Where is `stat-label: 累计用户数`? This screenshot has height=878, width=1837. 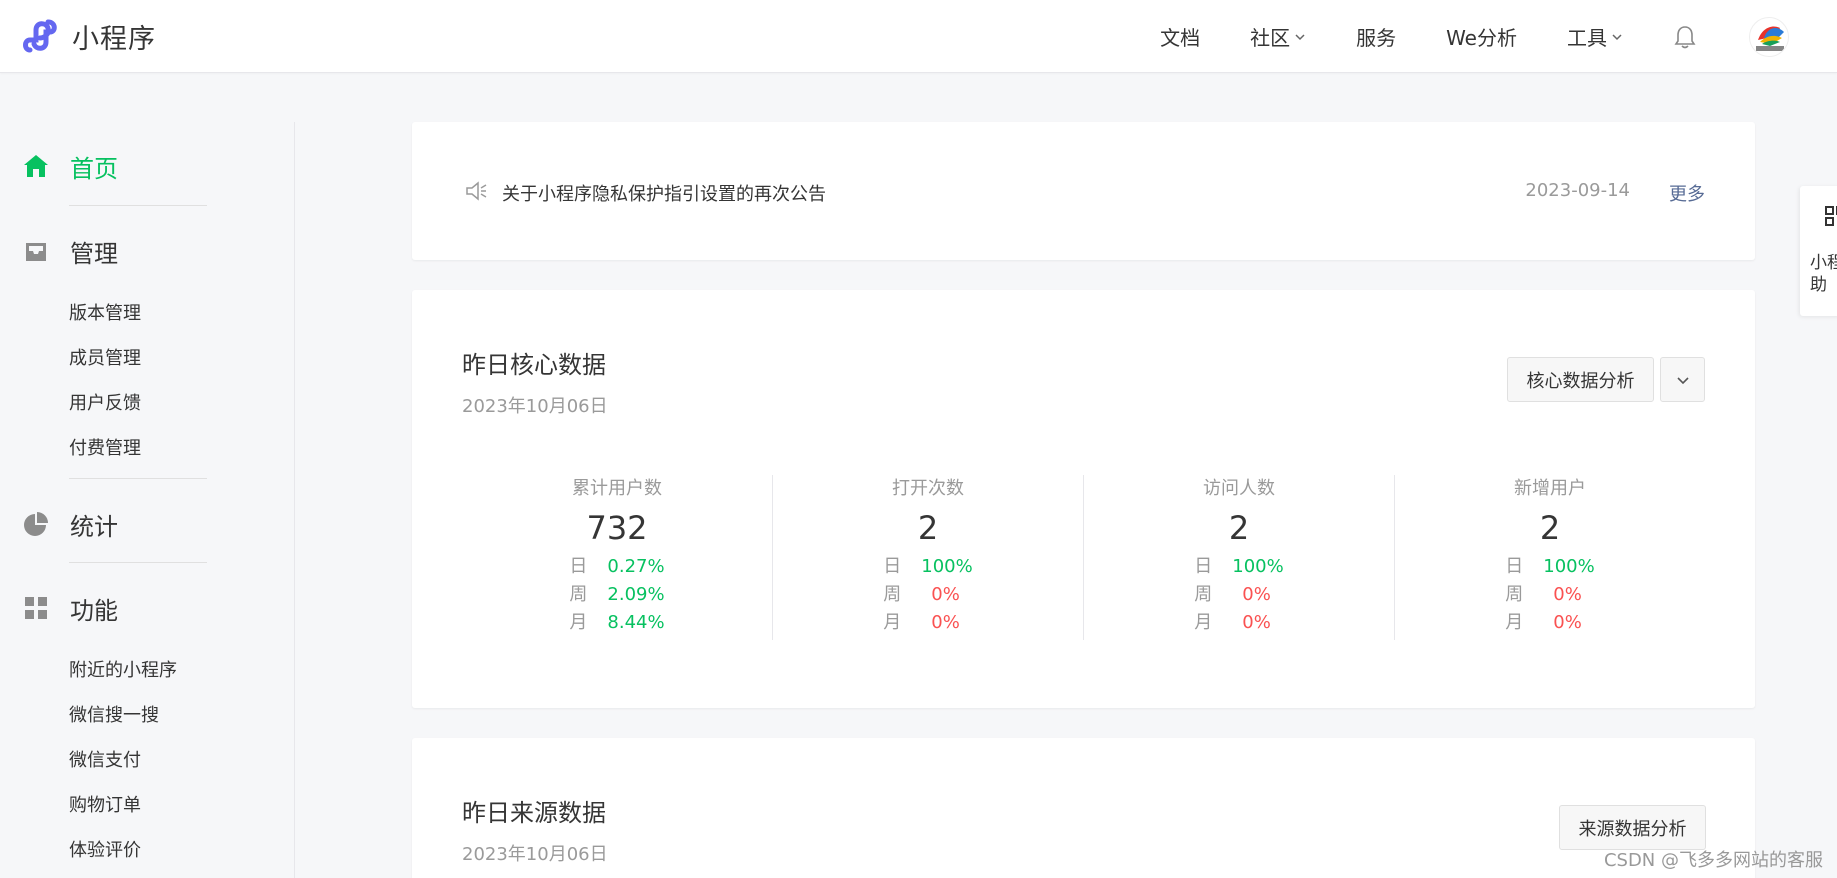
stat-label: 累计用户数 is located at coordinates (617, 488).